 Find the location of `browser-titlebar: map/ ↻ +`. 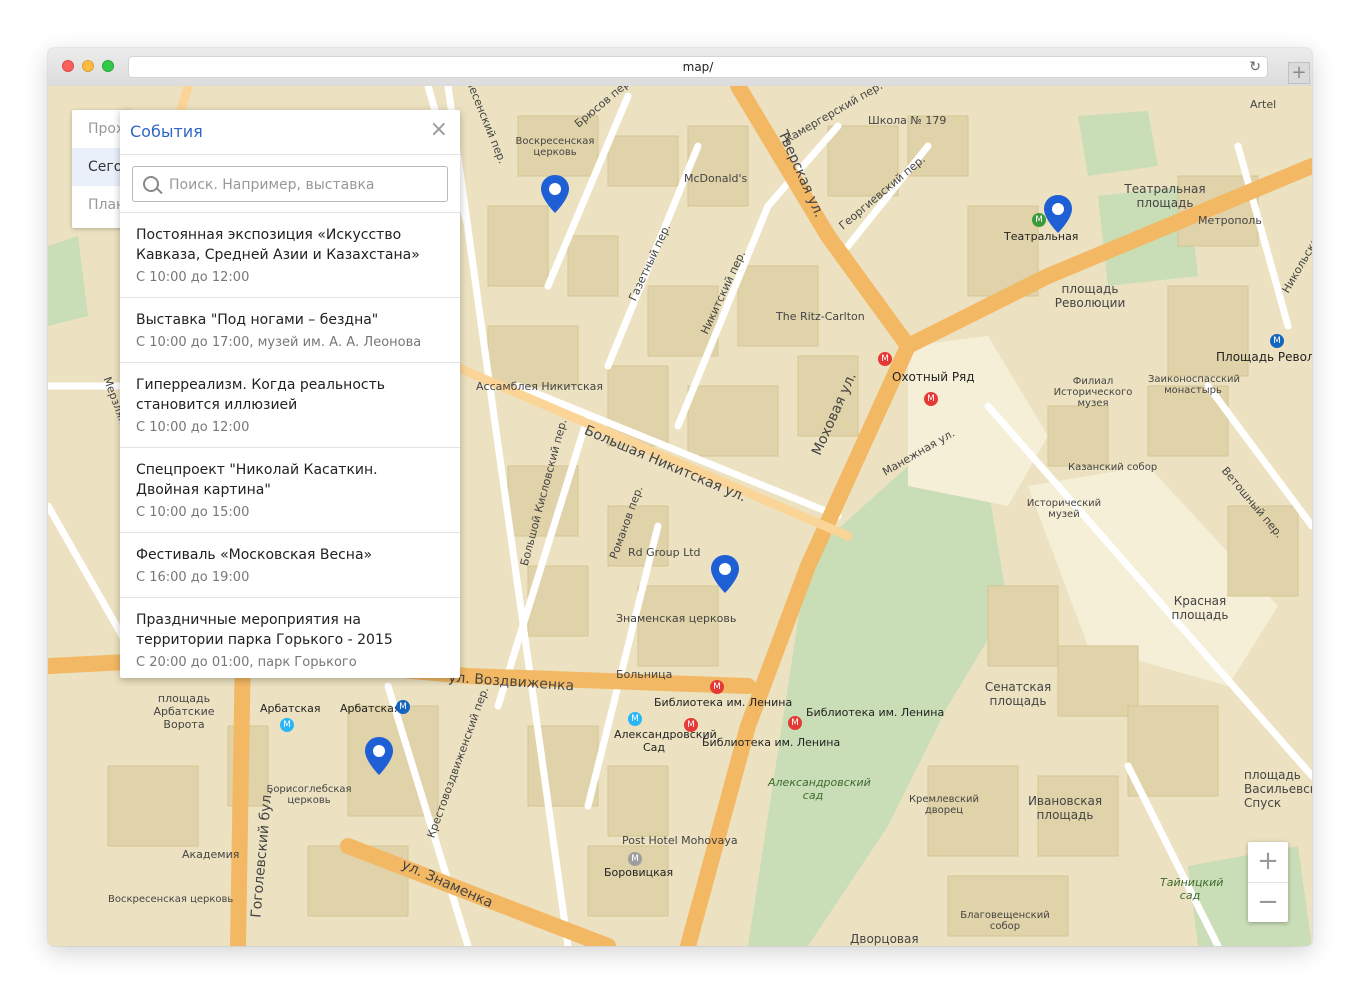

browser-titlebar: map/ ↻ + is located at coordinates (680, 67).